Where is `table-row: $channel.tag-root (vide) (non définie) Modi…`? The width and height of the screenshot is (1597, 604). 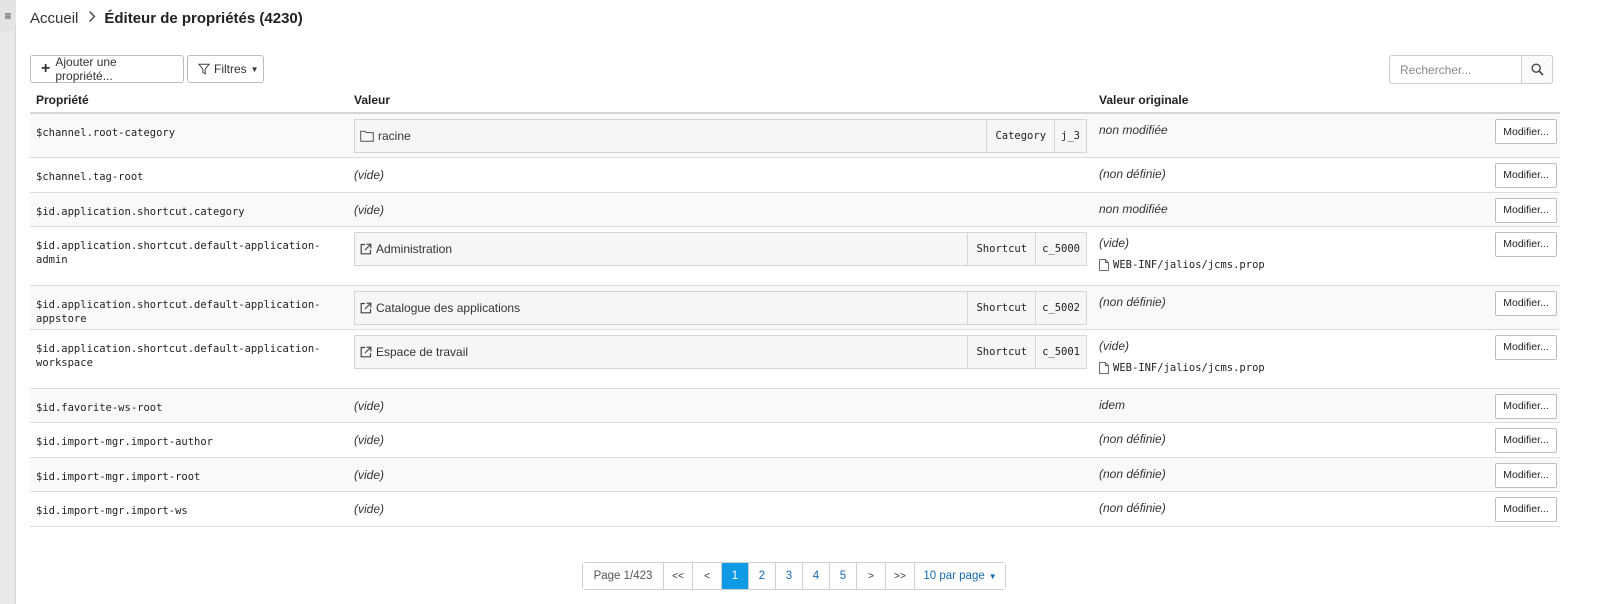 table-row: $channel.tag-root (vide) (non définie) Modi… is located at coordinates (795, 175).